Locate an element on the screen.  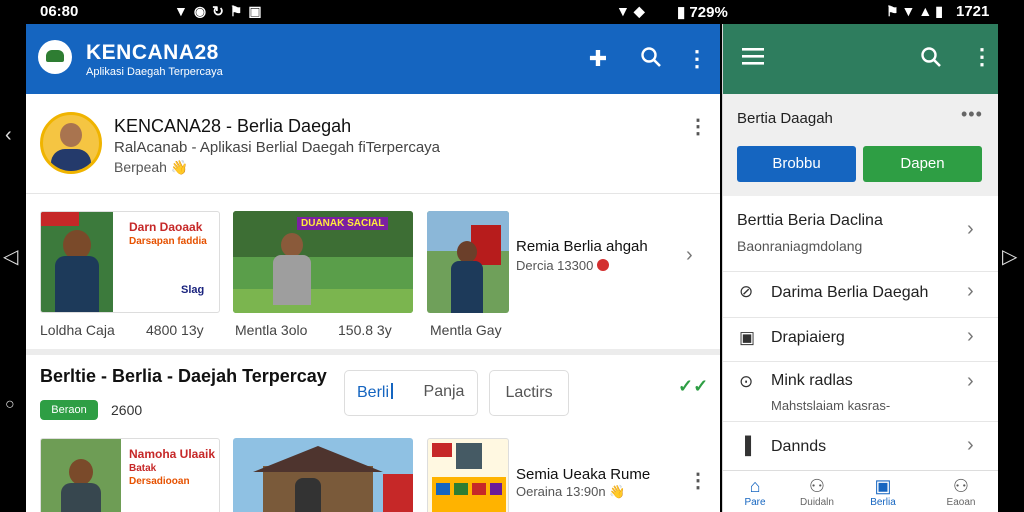
news-thumb-1: Darn Daoaak Darsapan faddia Slag is located at coordinates (130, 262).